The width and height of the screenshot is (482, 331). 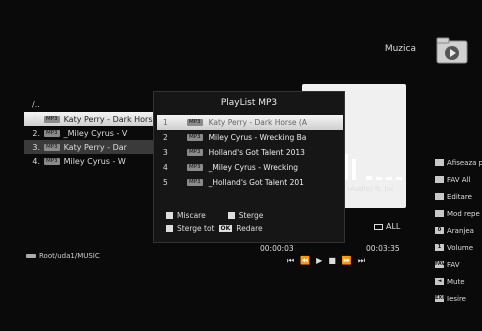 I want to click on stop-icon: ■, so click(x=332, y=261).